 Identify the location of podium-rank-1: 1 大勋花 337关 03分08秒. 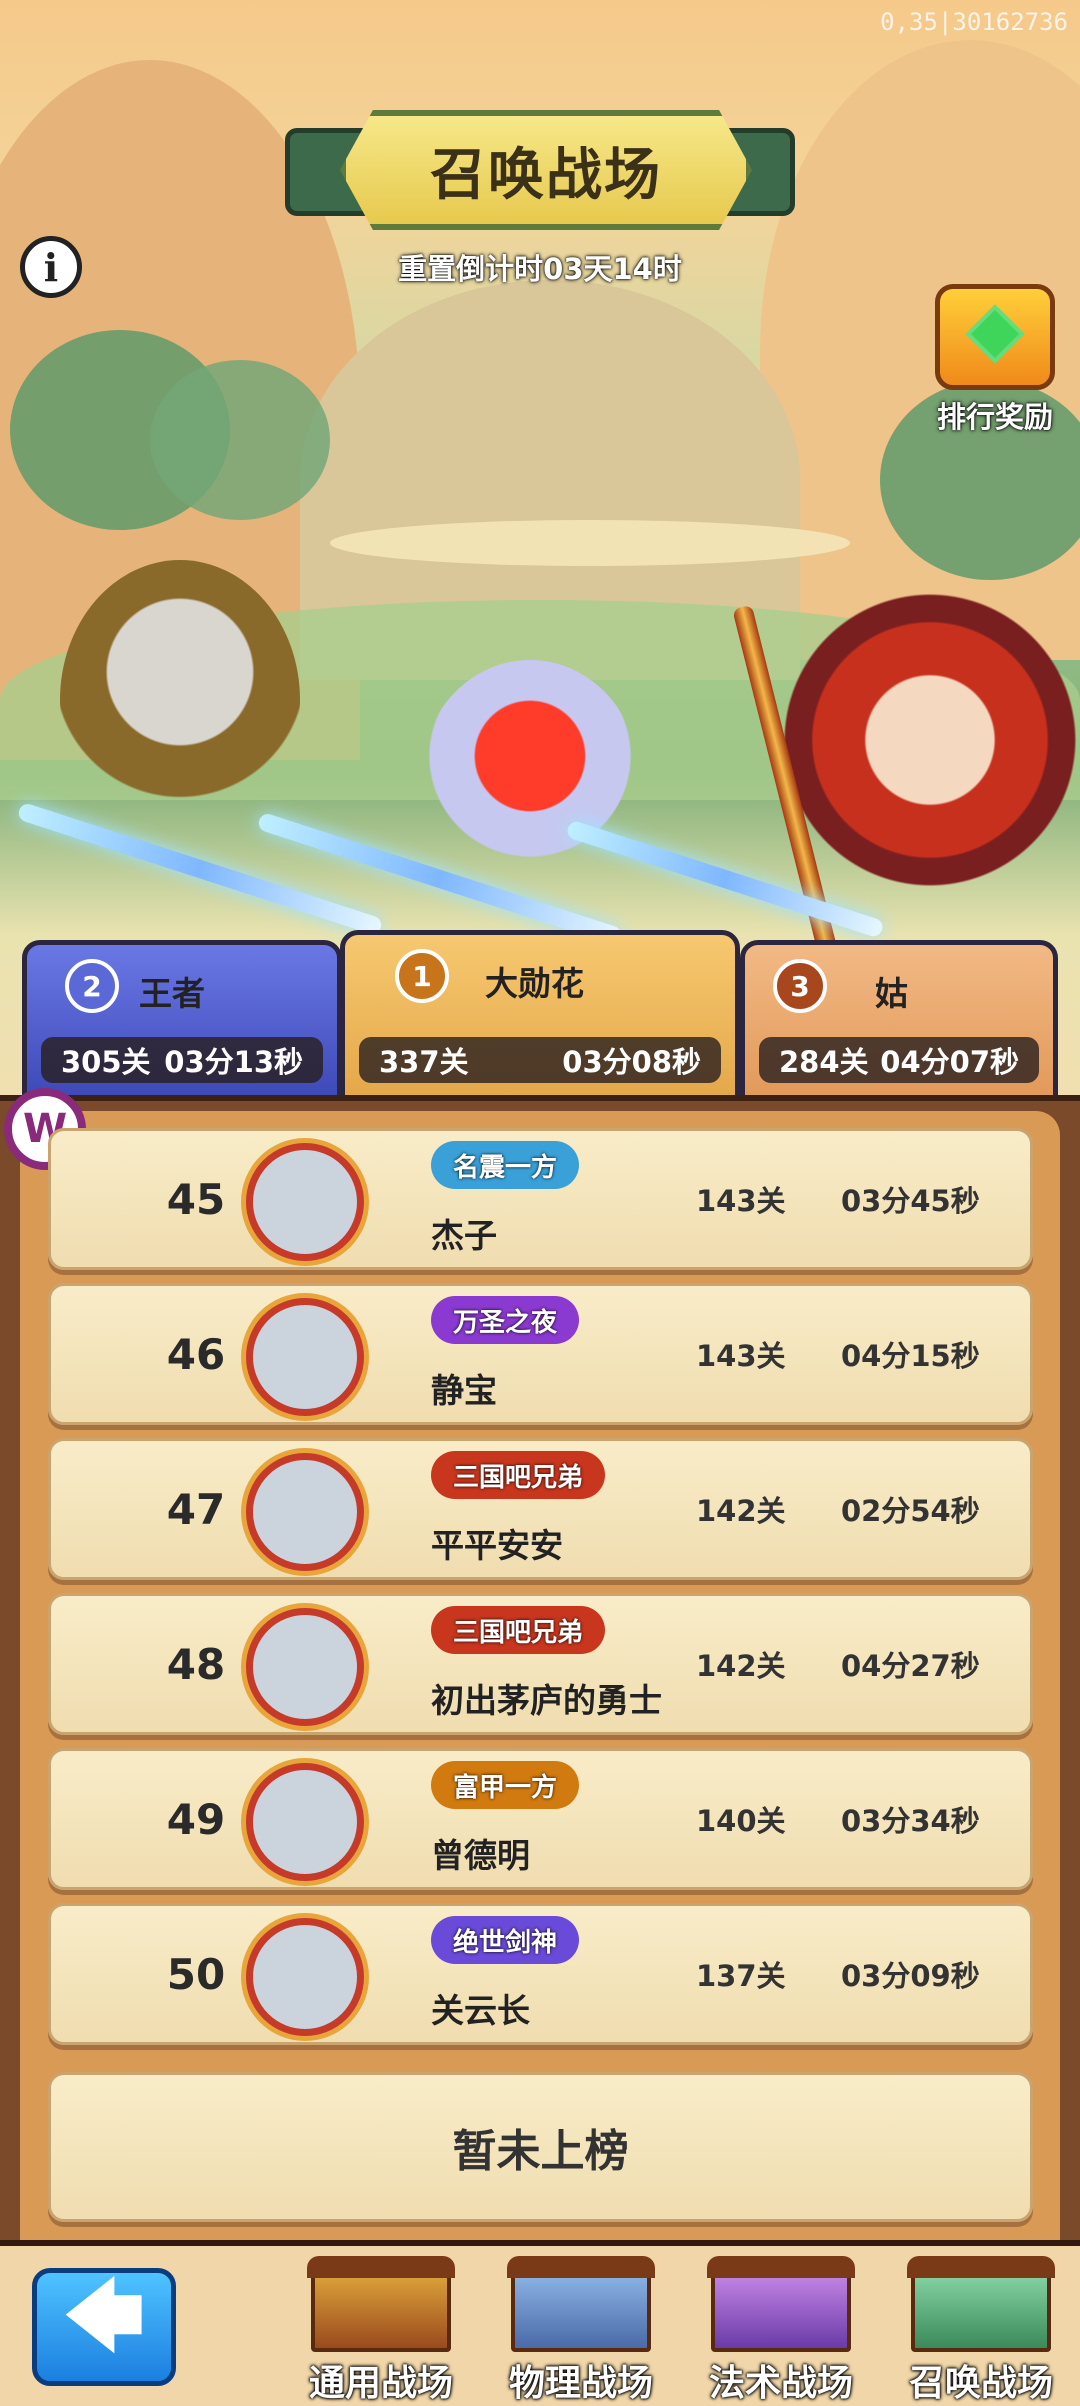
(540, 1015).